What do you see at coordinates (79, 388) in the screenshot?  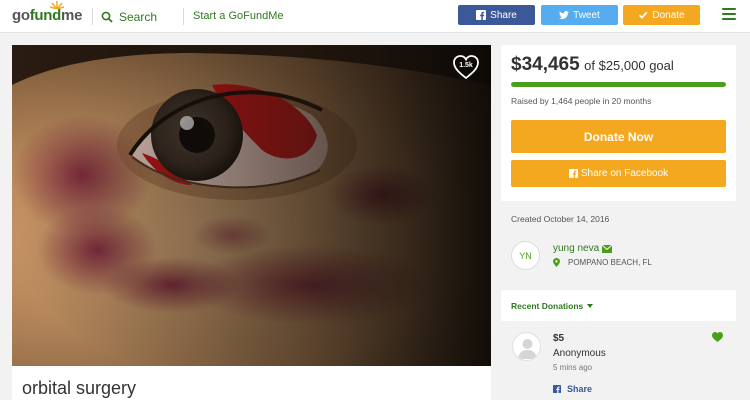 I see `campaign-title: orbital surgery` at bounding box center [79, 388].